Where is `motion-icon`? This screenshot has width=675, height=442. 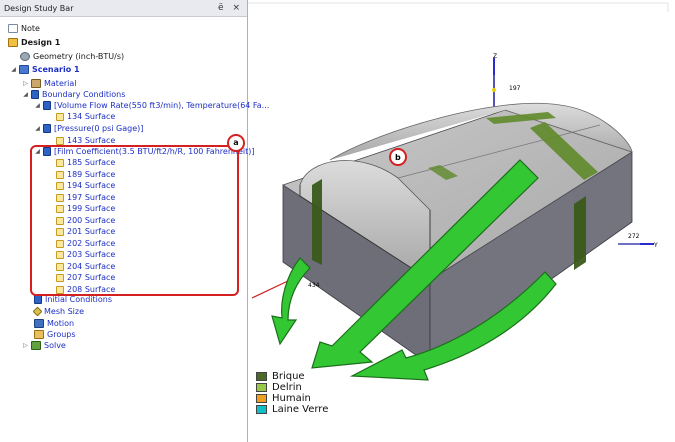 motion-icon is located at coordinates (39, 323).